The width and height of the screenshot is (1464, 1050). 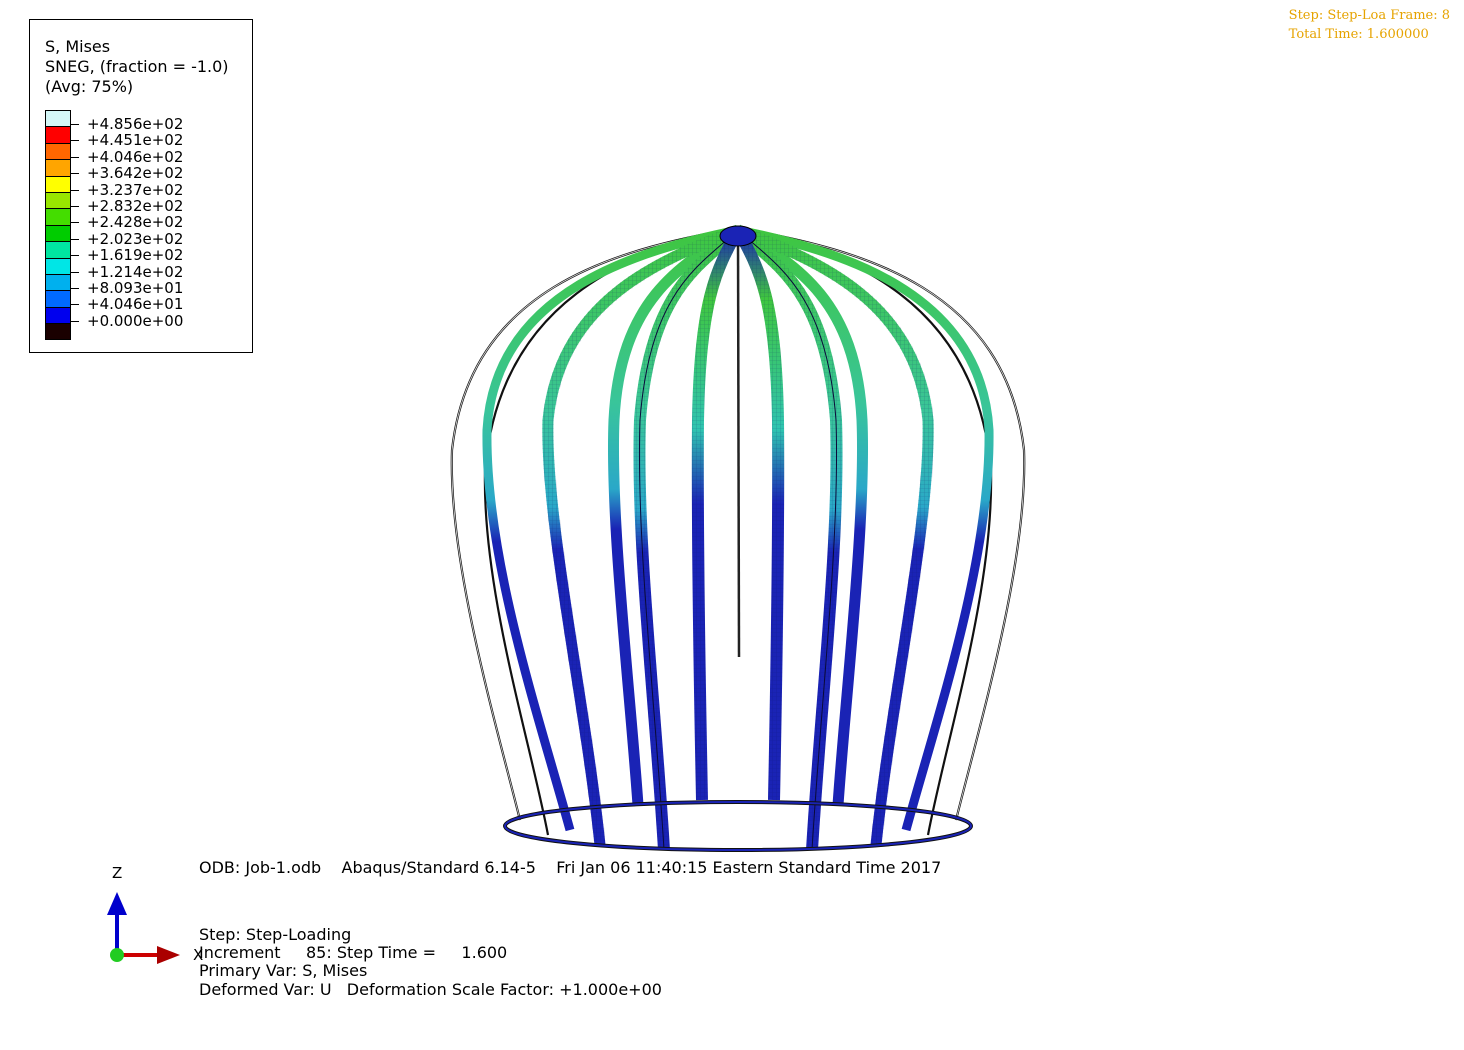 I want to click on step-name: Step: Step-Loading, so click(x=275, y=934).